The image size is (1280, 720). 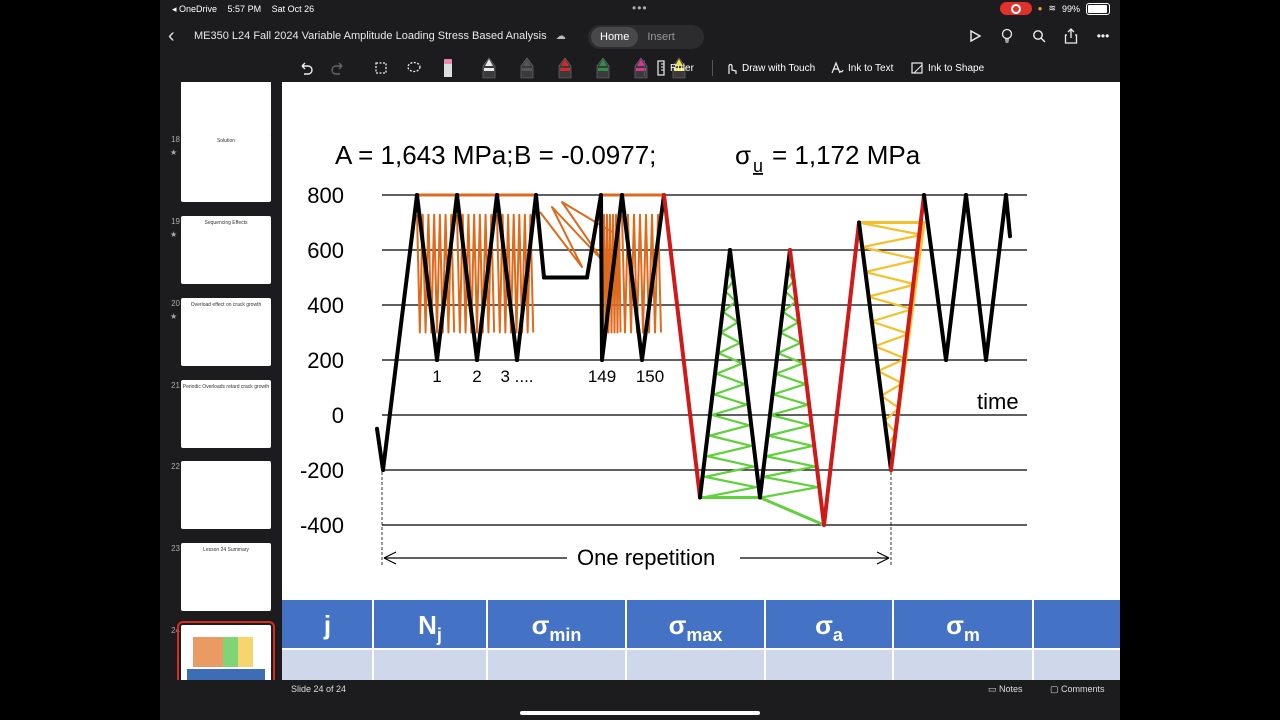 What do you see at coordinates (175, 139) in the screenshot?
I see `thumbnail-number: 18` at bounding box center [175, 139].